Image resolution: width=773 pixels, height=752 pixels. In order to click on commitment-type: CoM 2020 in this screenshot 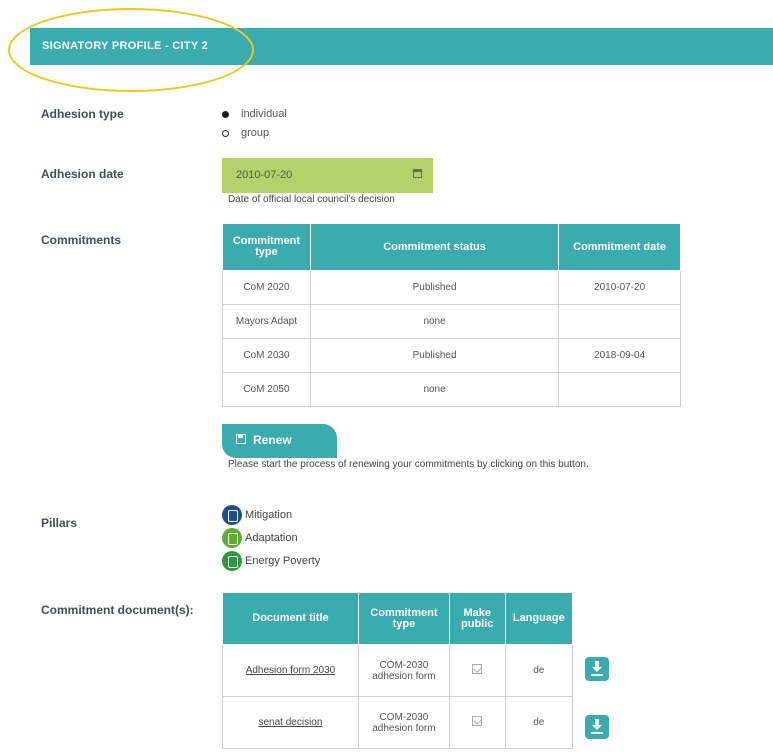, I will do `click(266, 287)`.